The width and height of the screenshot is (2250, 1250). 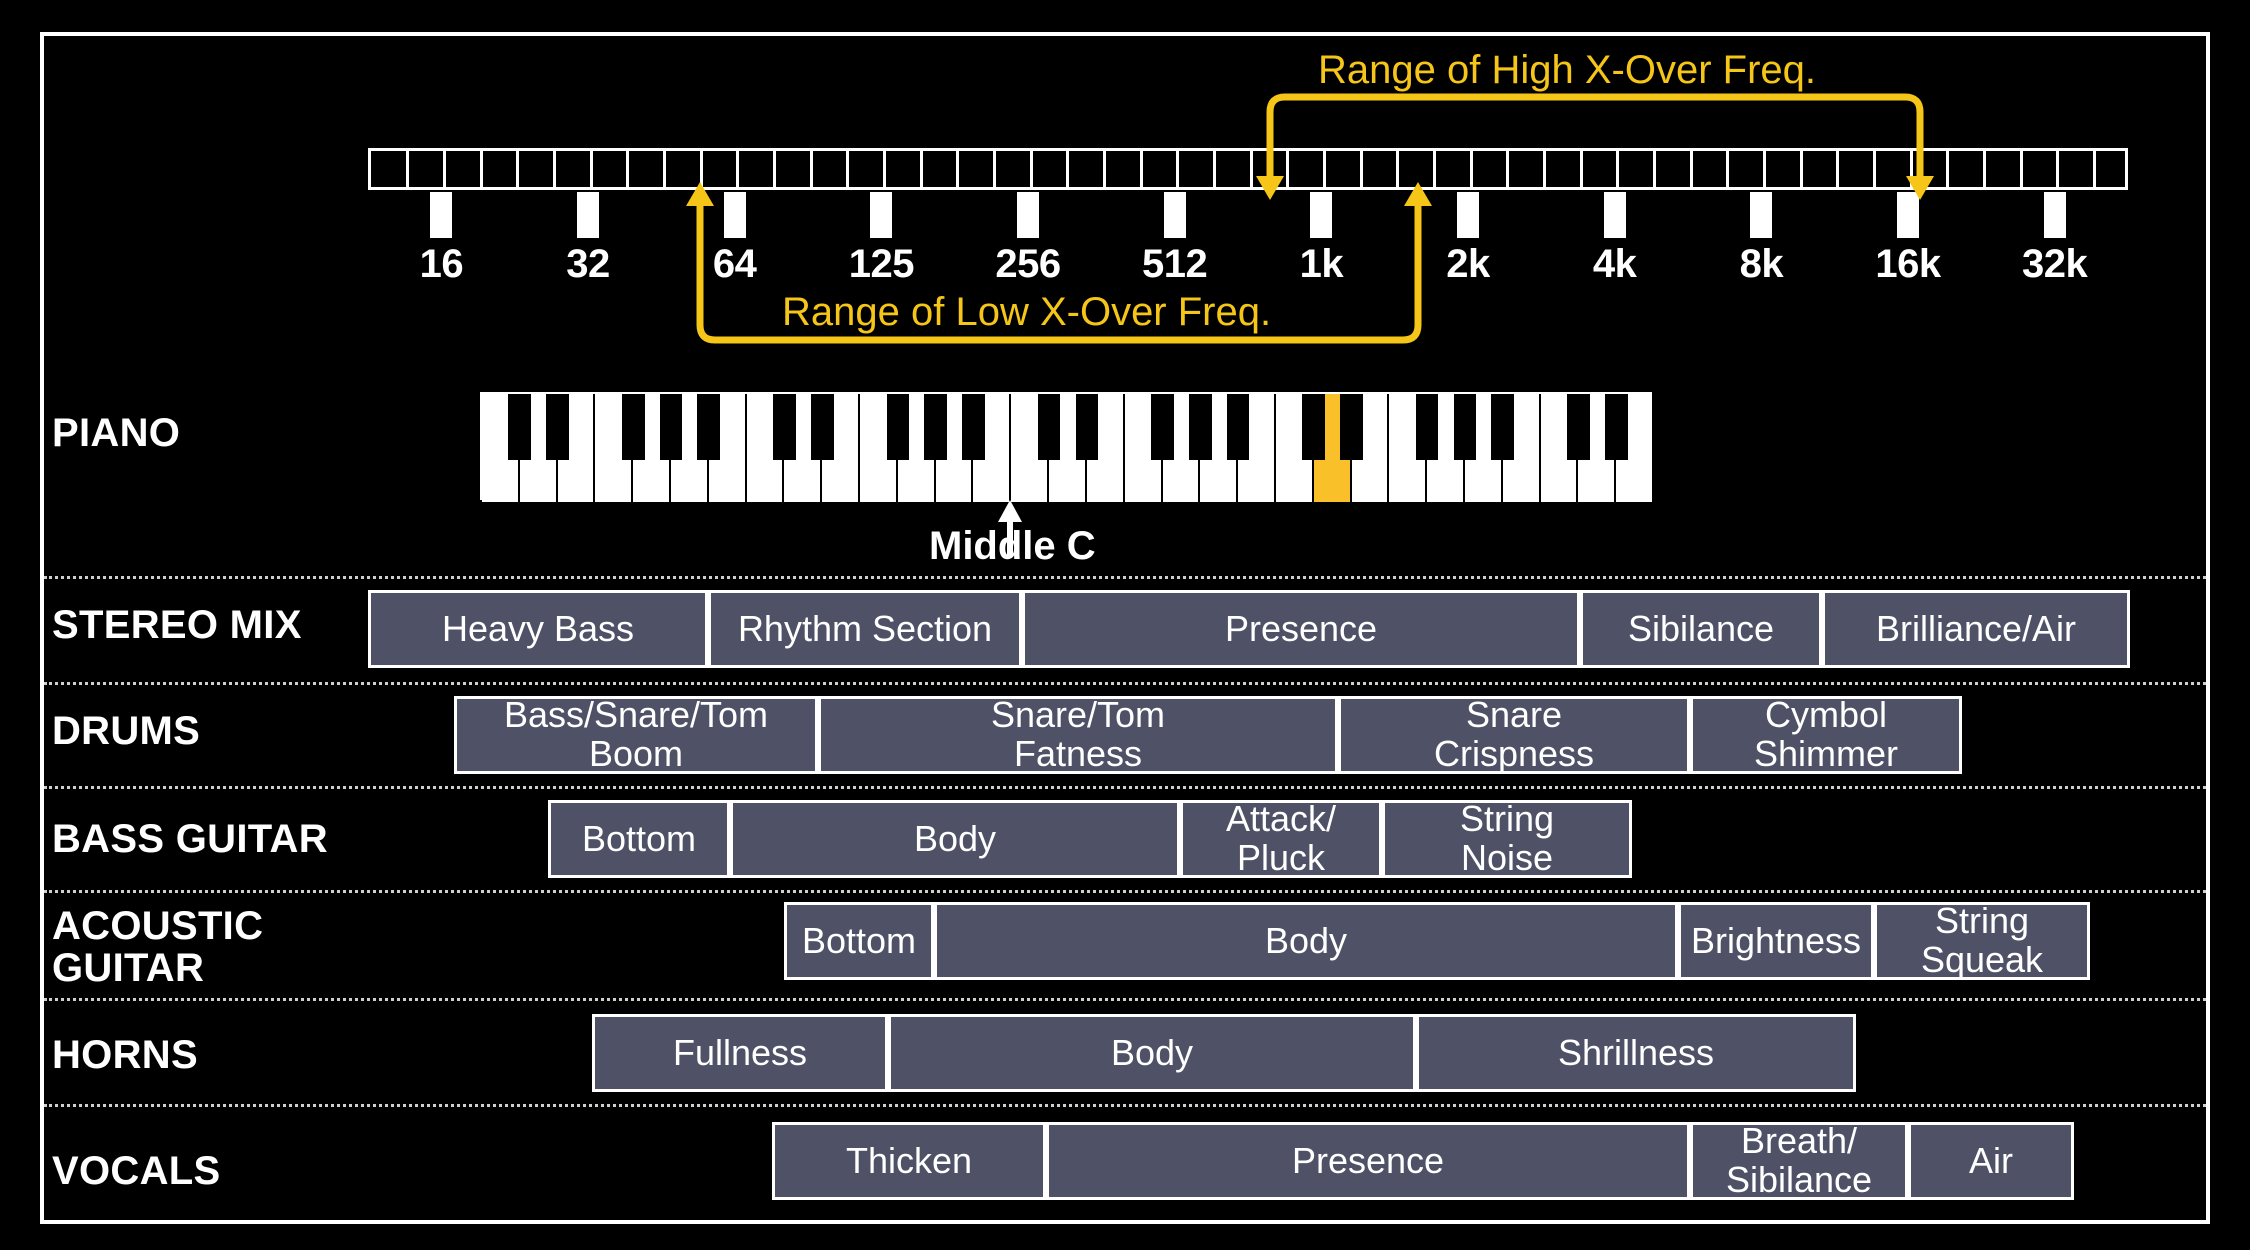 I want to click on middle-c-arrow, so click(x=1010, y=528).